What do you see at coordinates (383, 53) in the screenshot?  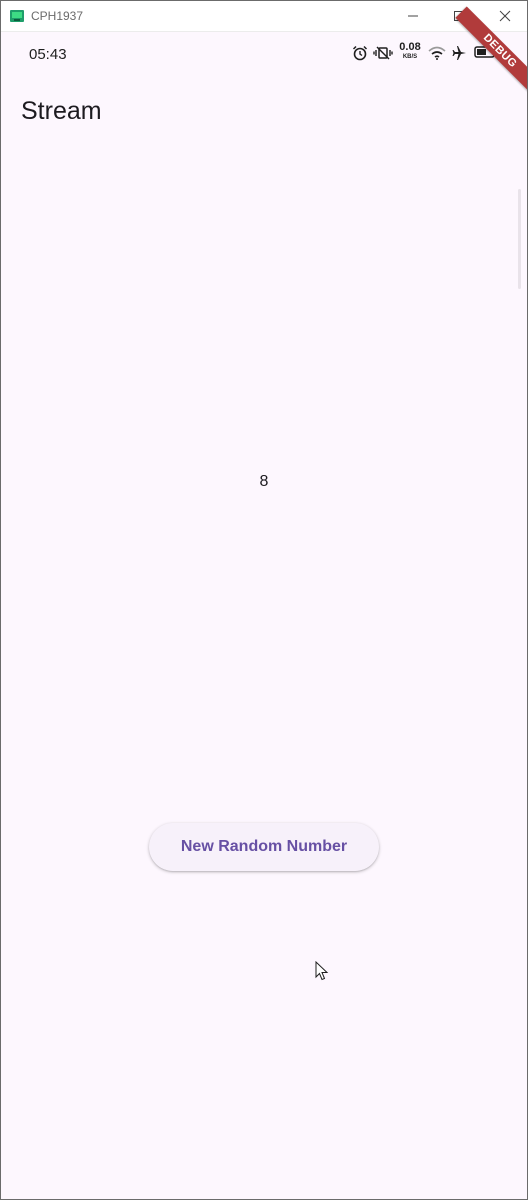 I see `vibrate-icon` at bounding box center [383, 53].